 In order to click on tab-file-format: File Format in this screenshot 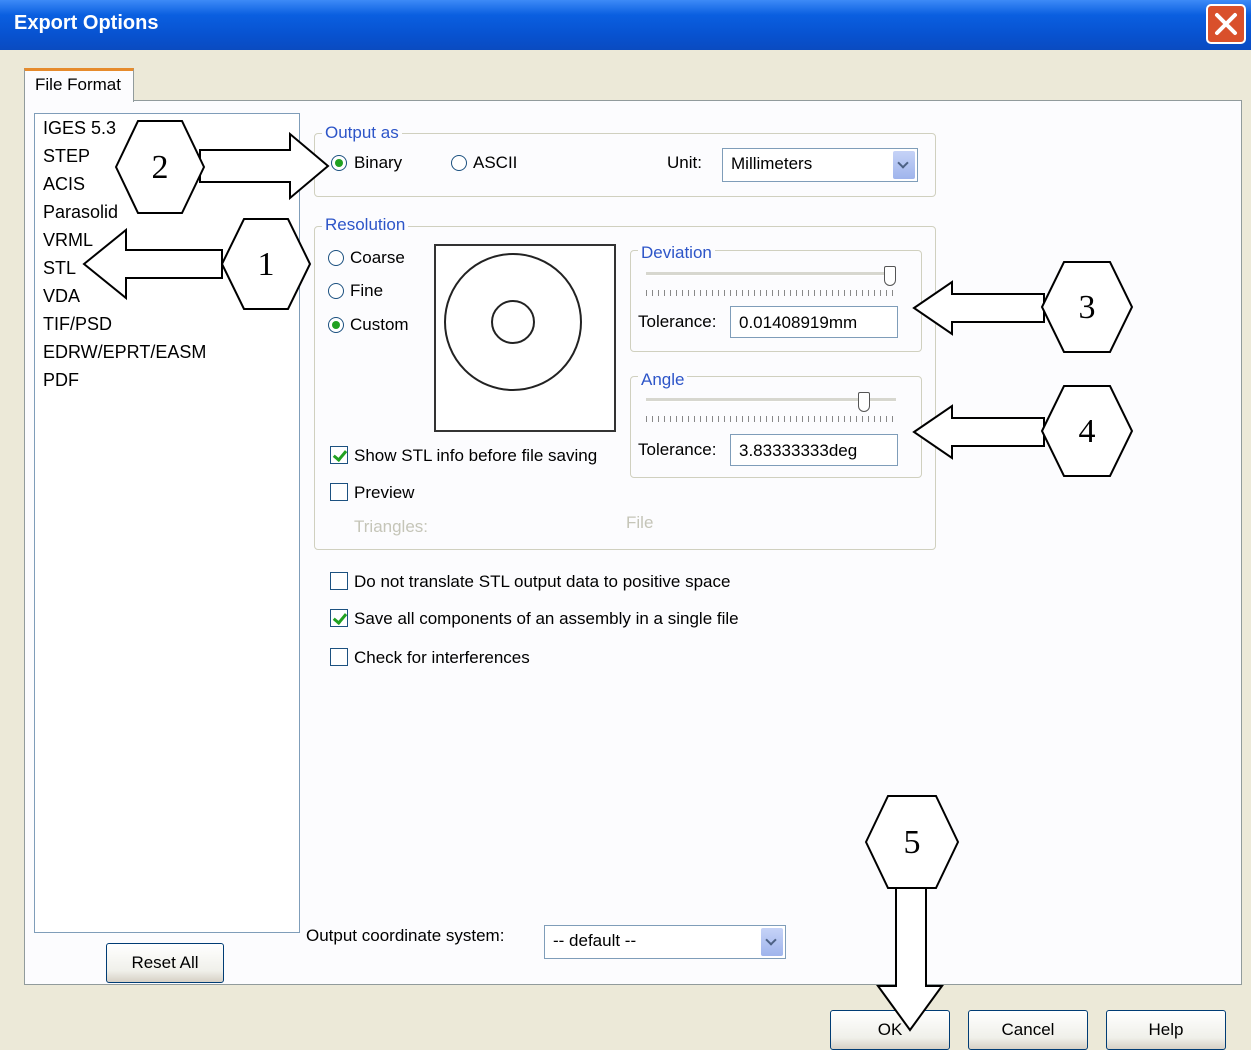, I will do `click(79, 85)`.